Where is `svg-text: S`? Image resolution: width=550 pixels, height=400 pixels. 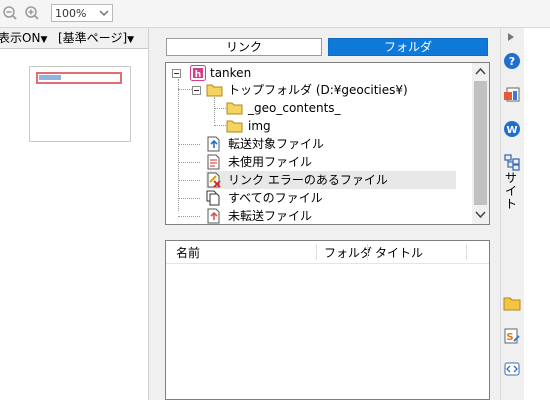
svg-text: S is located at coordinates (509, 337).